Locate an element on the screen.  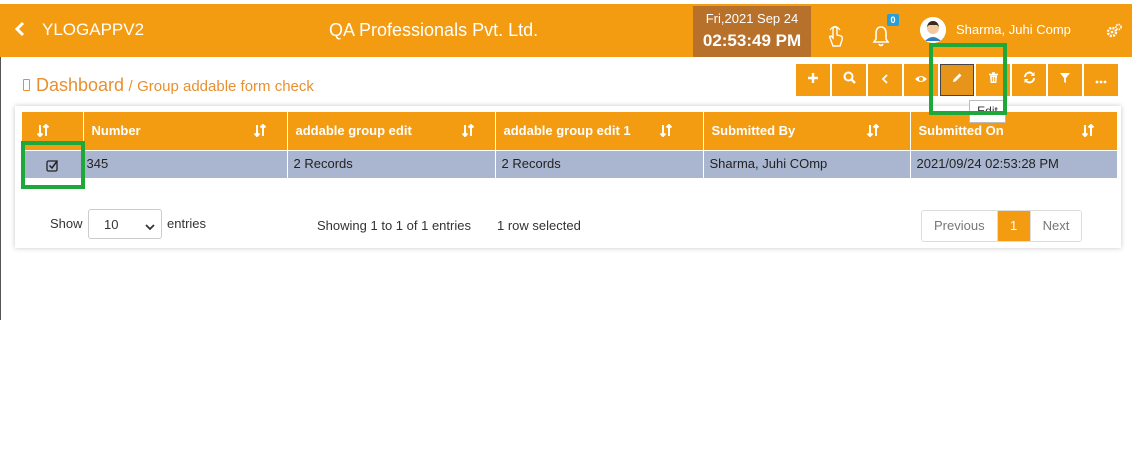
column-label-addable-group-edit-1: addable group edit 1 is located at coordinates (567, 131).